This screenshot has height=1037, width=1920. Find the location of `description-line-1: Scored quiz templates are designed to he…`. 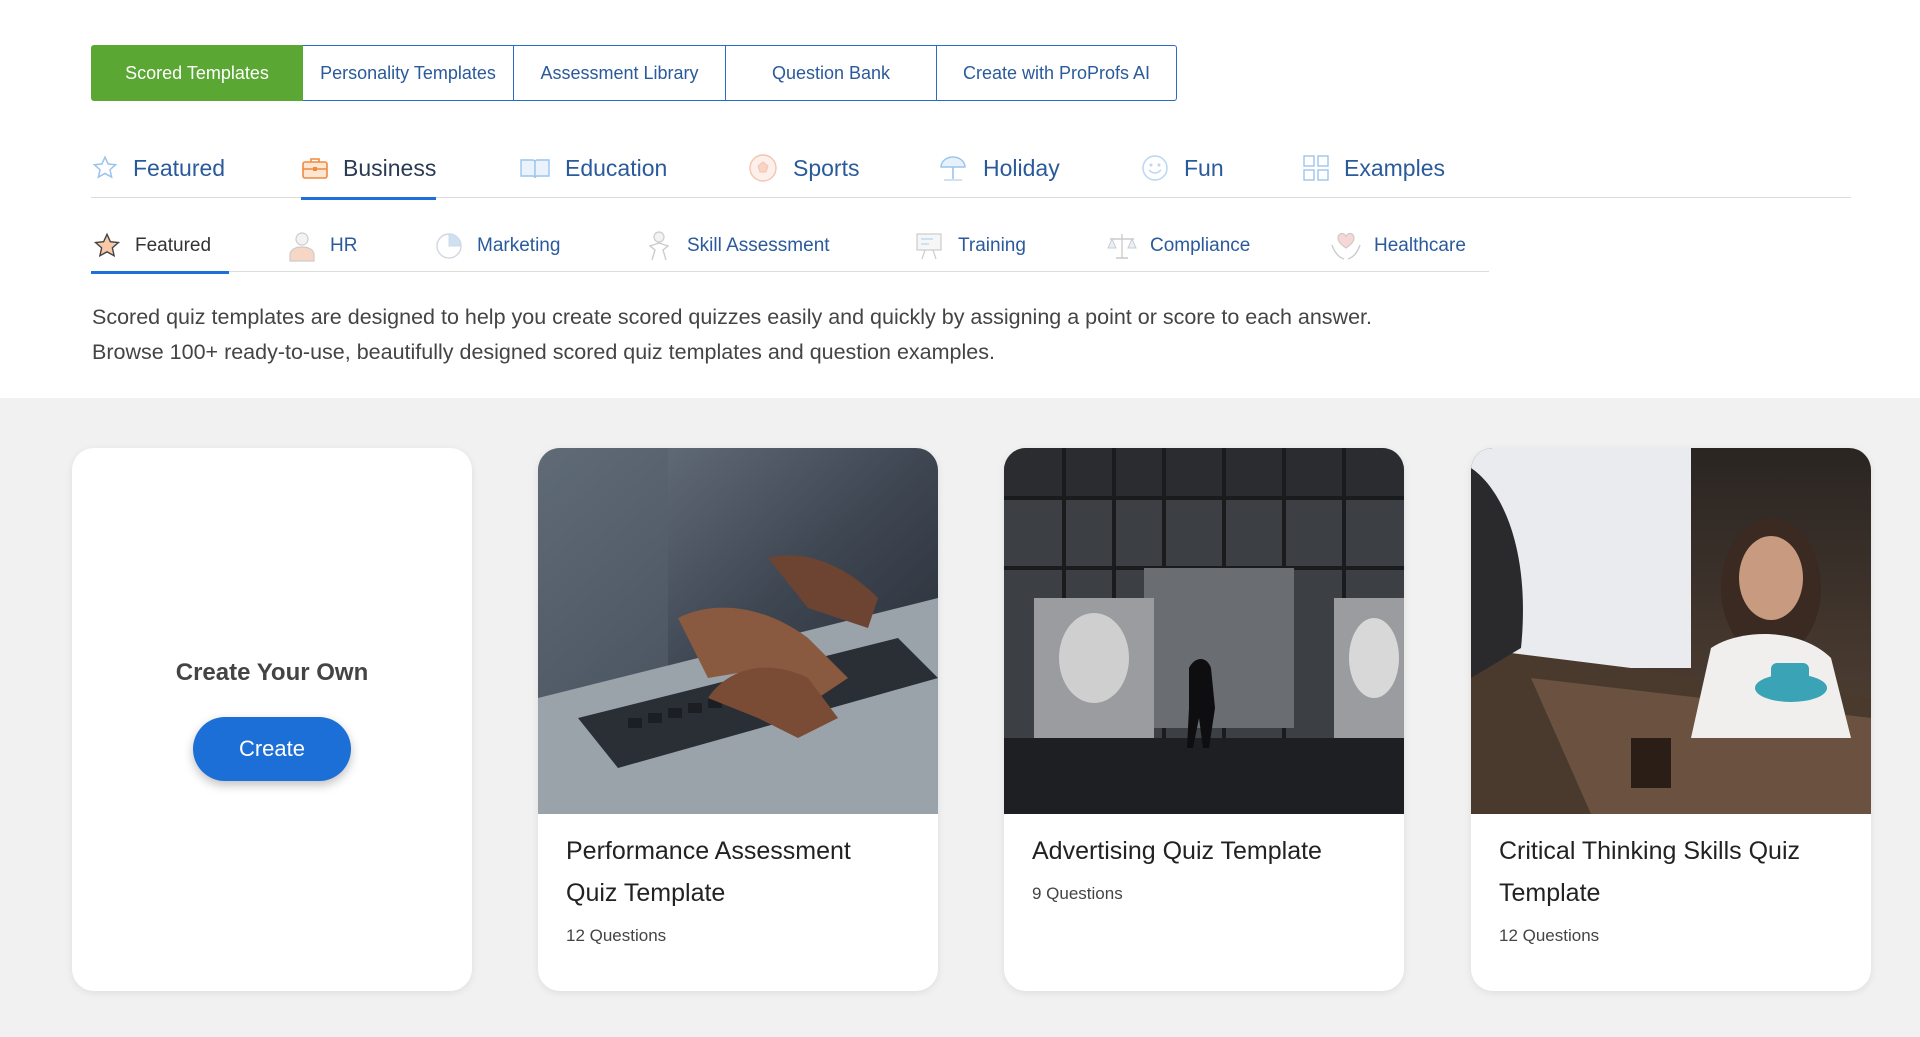

description-line-1: Scored quiz templates are designed to he… is located at coordinates (732, 317).